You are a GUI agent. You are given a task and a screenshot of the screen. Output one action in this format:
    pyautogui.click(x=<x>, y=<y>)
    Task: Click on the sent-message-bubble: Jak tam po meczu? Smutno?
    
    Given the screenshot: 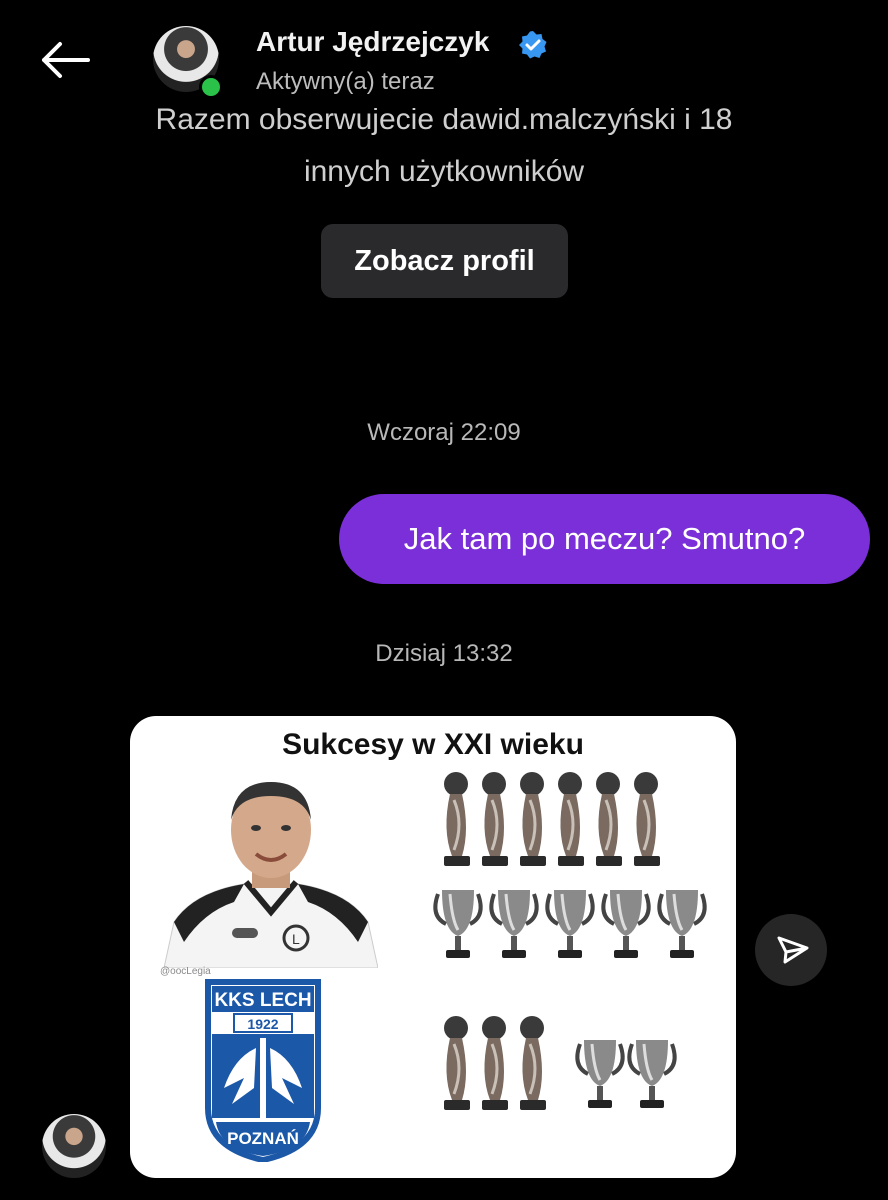 What is the action you would take?
    pyautogui.click(x=604, y=539)
    